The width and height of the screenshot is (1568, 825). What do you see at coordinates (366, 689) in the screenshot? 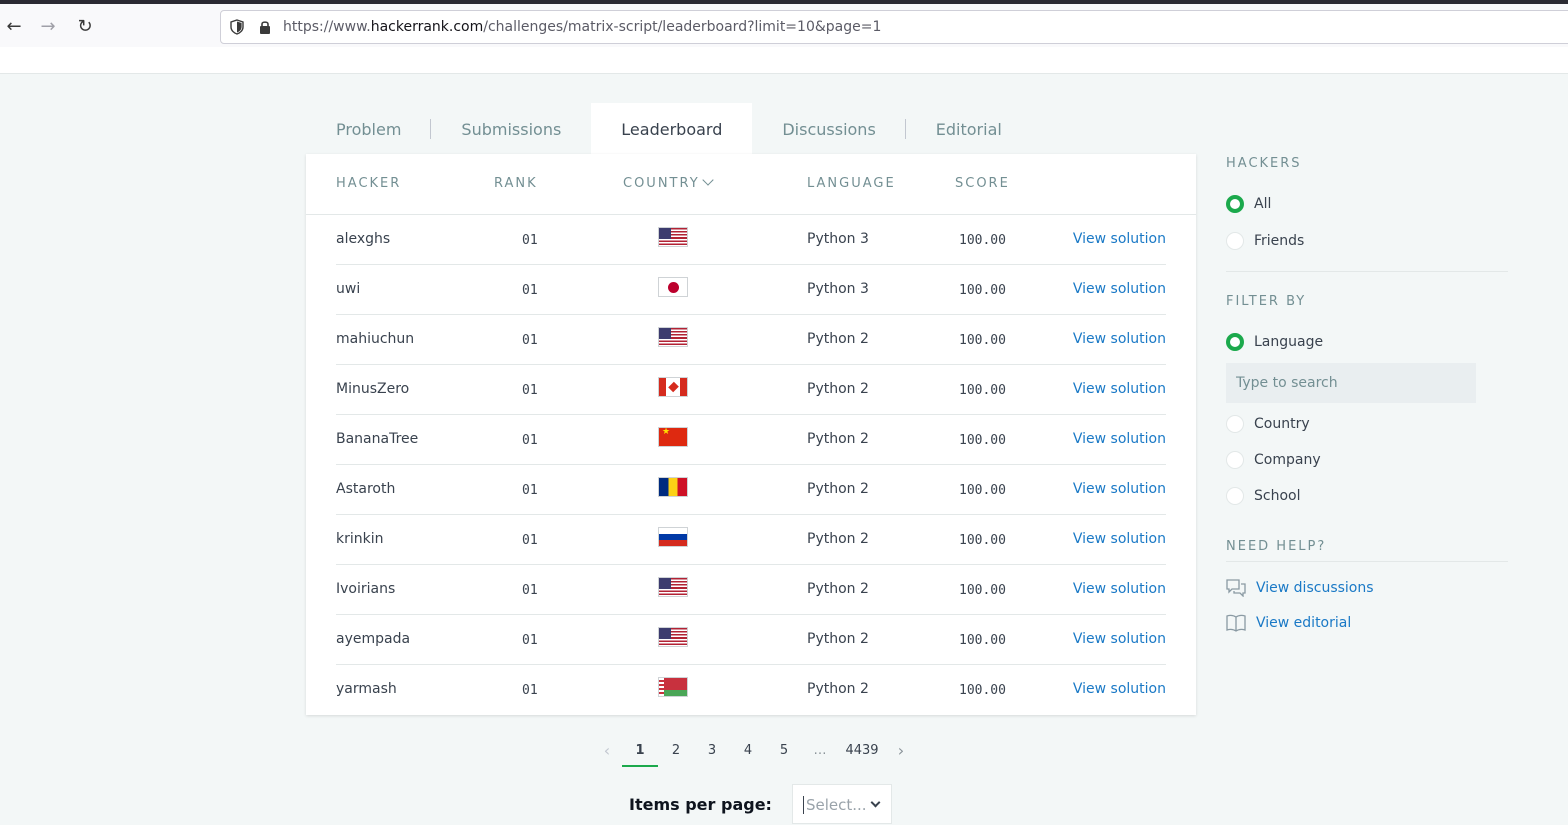
I see `hacker-name: yarmash` at bounding box center [366, 689].